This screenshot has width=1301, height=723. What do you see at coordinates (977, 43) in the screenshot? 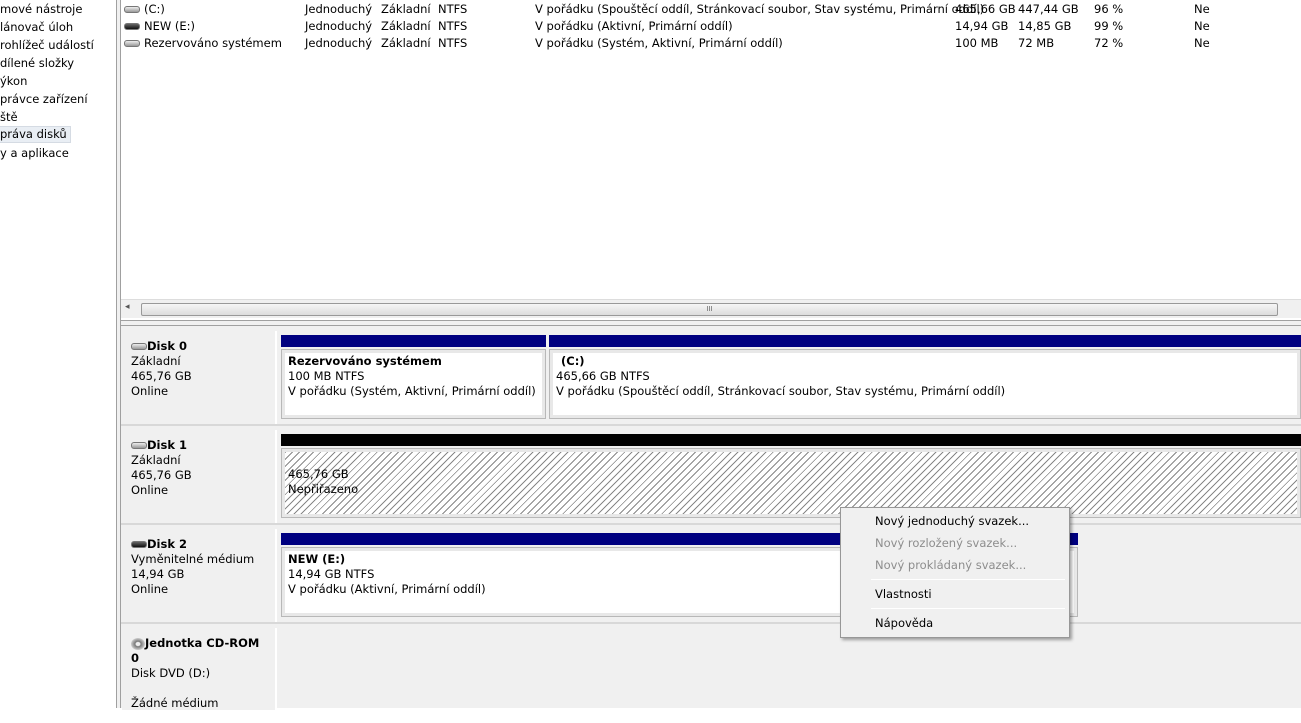
I see `volume-capacity: 100 MB` at bounding box center [977, 43].